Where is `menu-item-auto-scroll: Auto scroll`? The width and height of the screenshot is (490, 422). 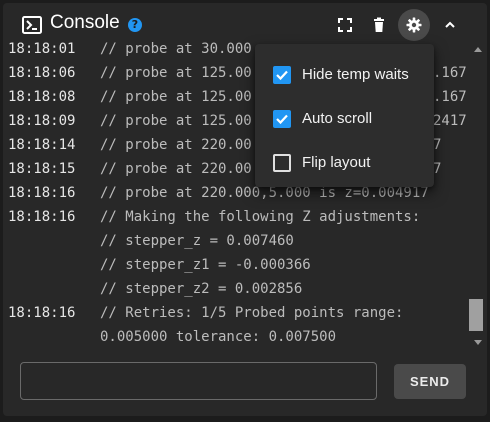
menu-item-auto-scroll: Auto scroll is located at coordinates (344, 120).